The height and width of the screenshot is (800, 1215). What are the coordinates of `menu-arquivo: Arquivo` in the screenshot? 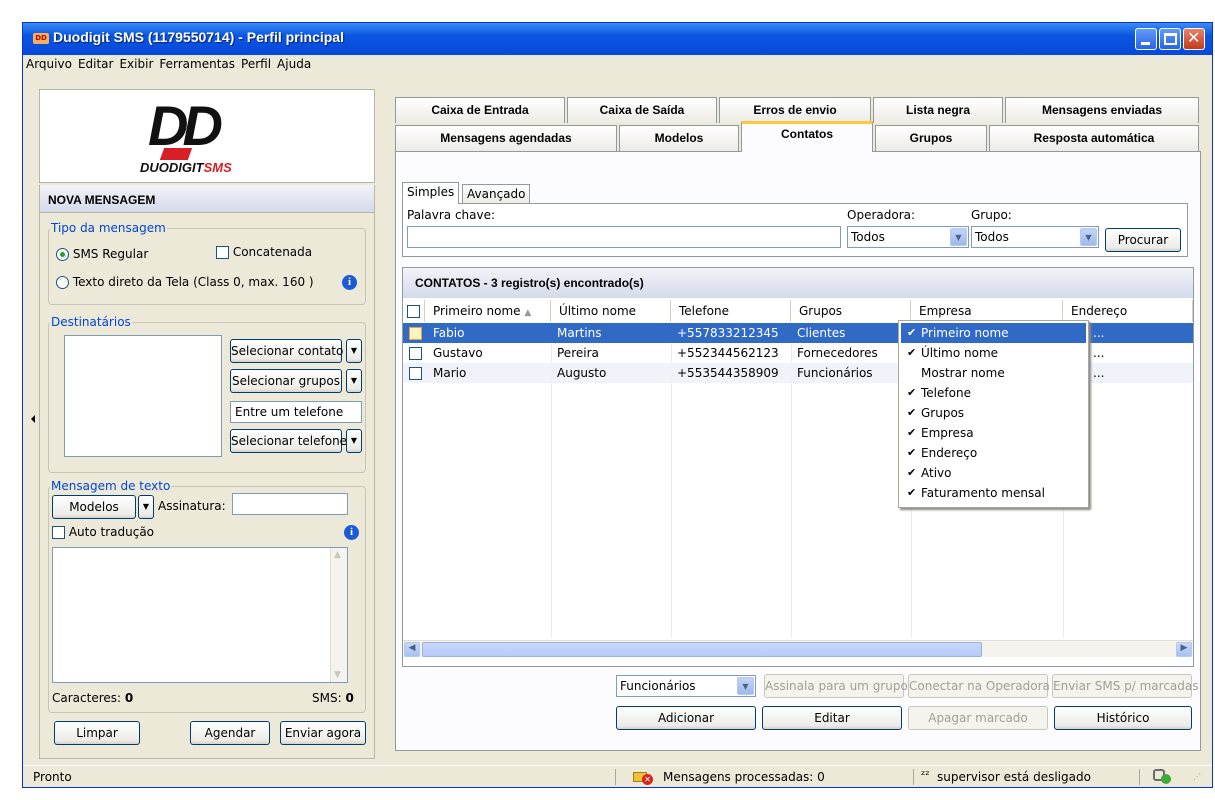 It's located at (49, 63).